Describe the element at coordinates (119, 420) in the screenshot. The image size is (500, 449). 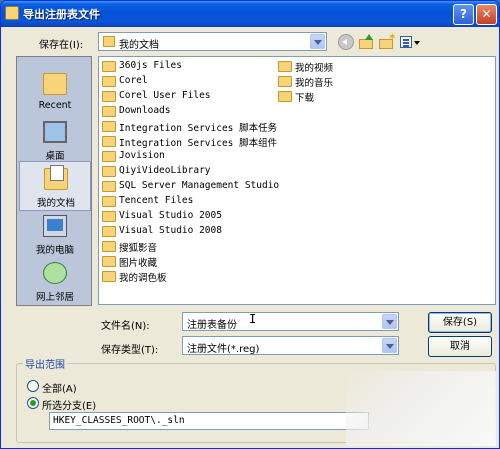
I see `branch-value: HKEY_CLASSES_ROOT\._sln` at that location.